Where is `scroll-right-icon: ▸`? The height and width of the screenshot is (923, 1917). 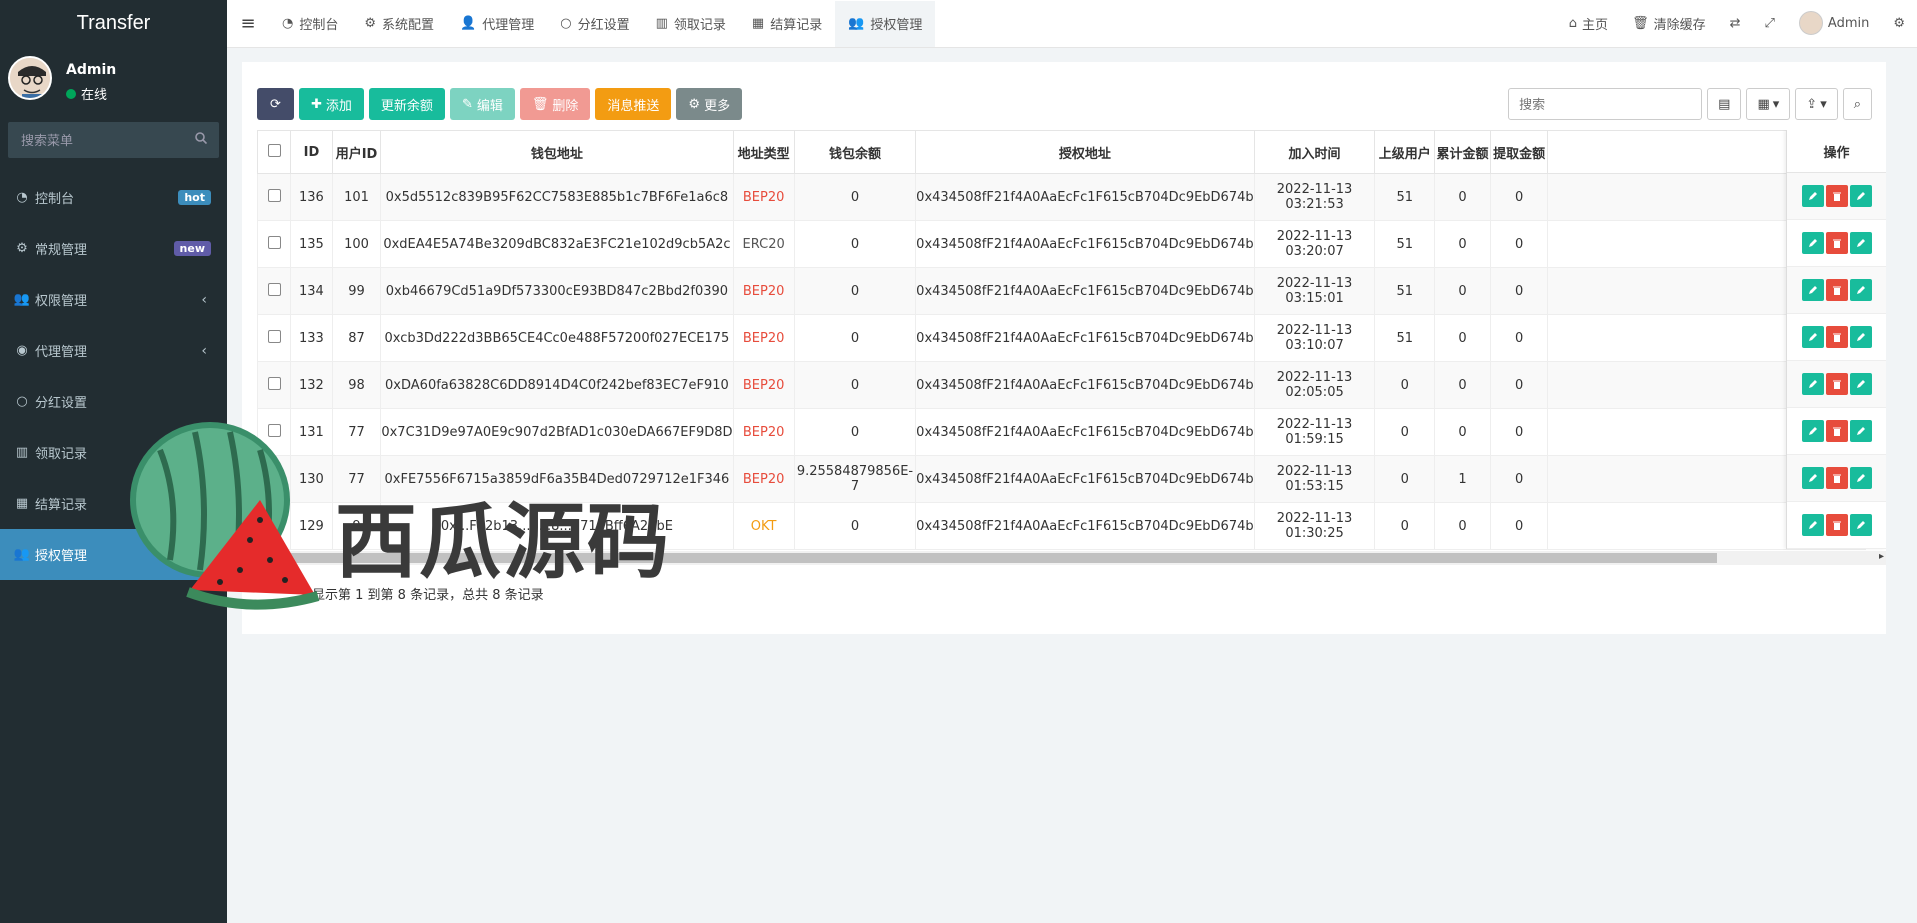 scroll-right-icon: ▸ is located at coordinates (1881, 556).